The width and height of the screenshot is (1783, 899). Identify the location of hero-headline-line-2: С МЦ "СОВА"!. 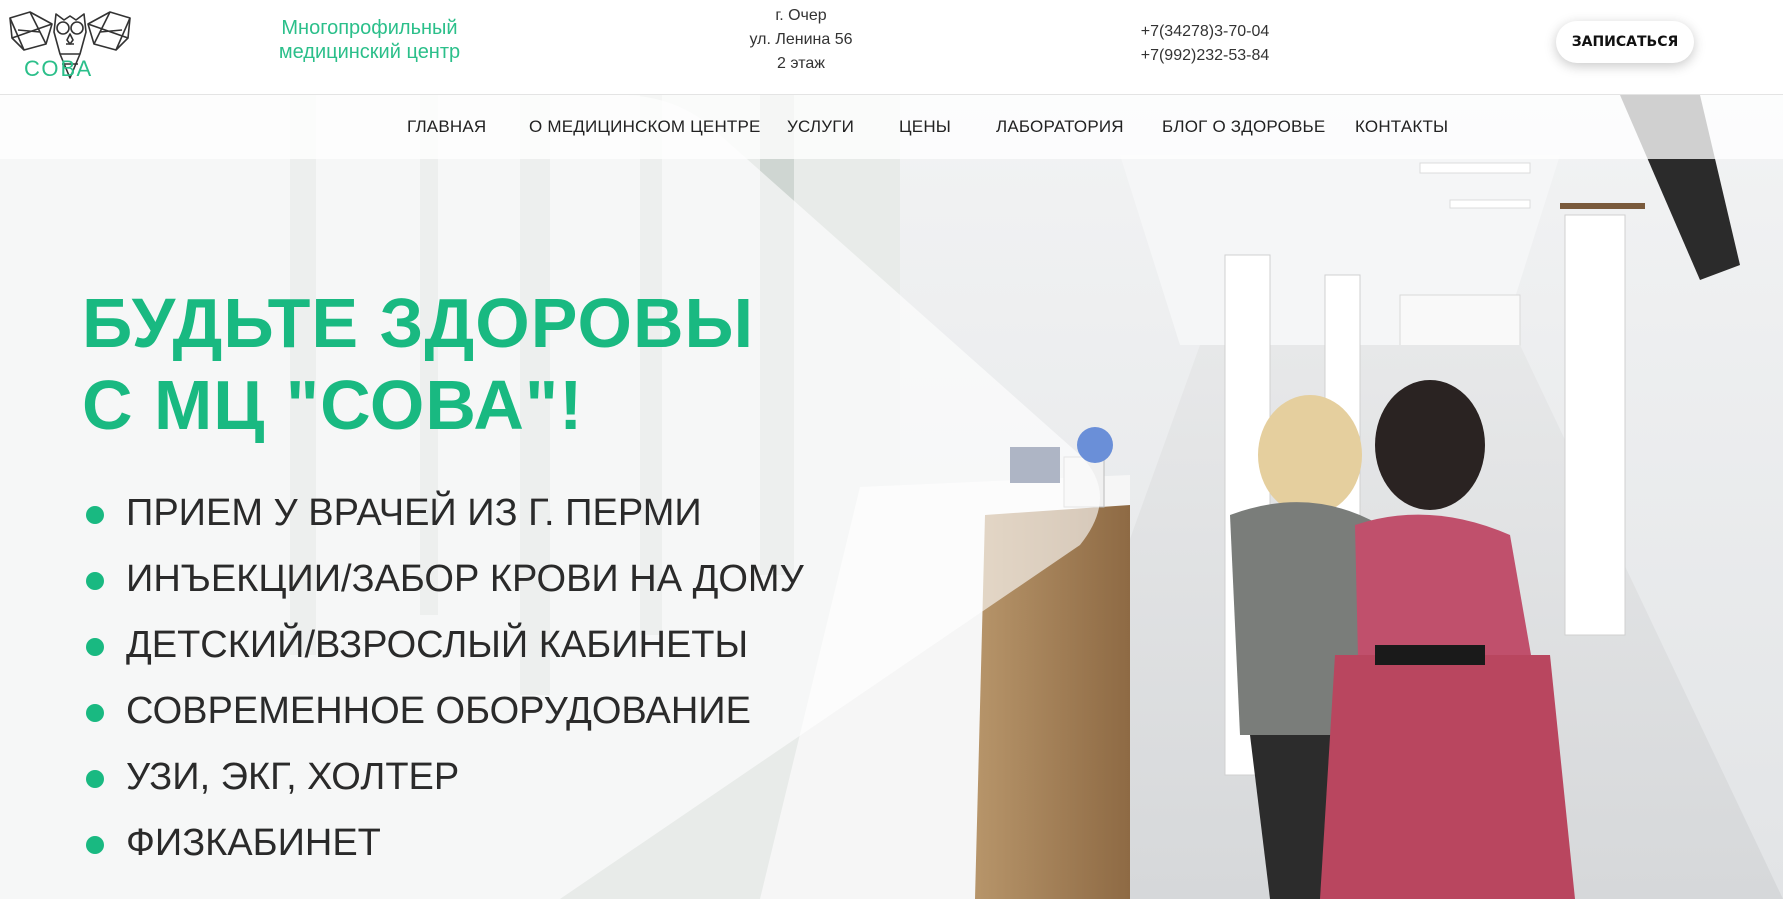
(333, 405).